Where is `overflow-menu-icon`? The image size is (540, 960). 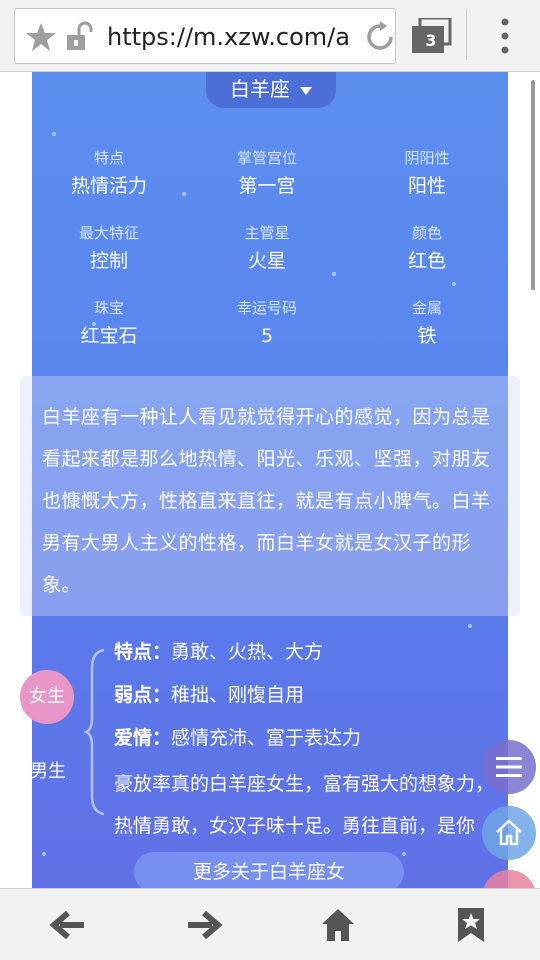
overflow-menu-icon is located at coordinates (505, 36).